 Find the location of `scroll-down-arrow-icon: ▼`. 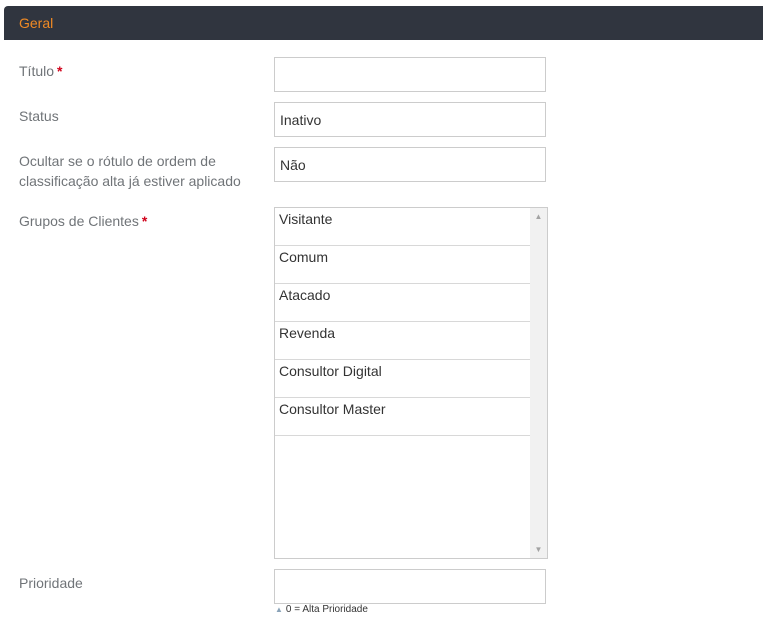

scroll-down-arrow-icon: ▼ is located at coordinates (538, 549).